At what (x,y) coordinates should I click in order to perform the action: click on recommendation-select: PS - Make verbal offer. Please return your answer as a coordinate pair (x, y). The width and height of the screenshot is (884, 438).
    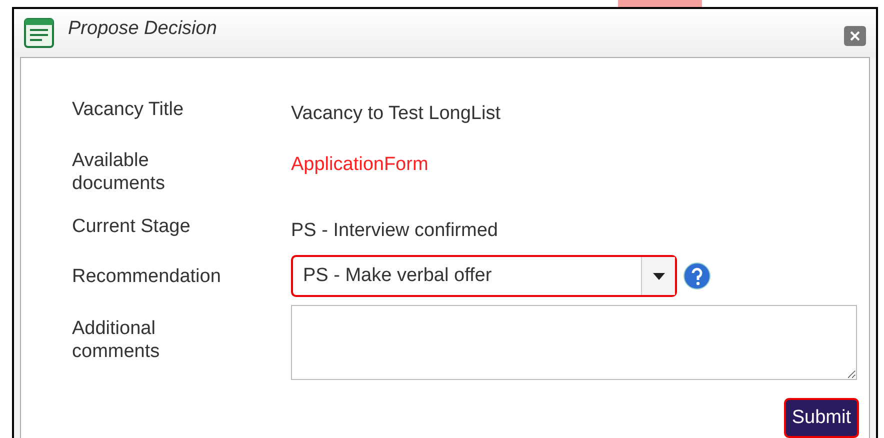
    Looking at the image, I should click on (484, 276).